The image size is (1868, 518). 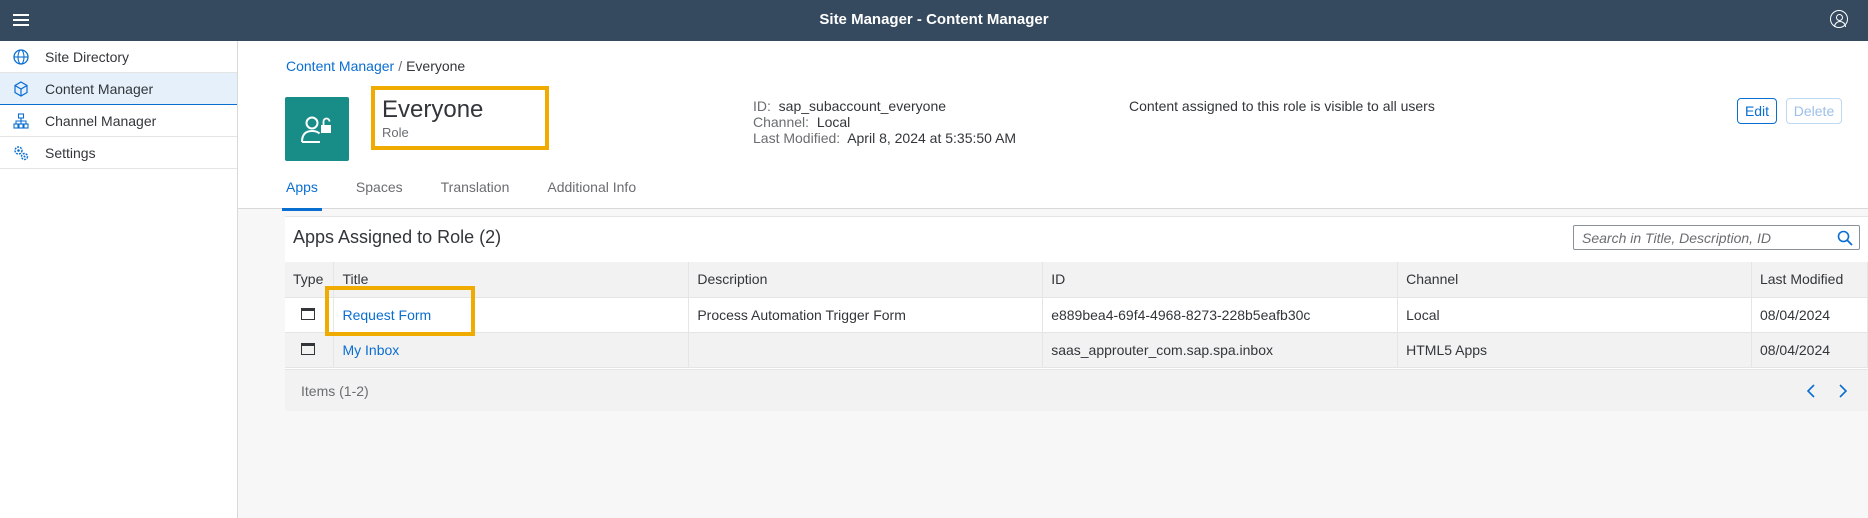 I want to click on app-title-link: My Inbox, so click(x=370, y=350).